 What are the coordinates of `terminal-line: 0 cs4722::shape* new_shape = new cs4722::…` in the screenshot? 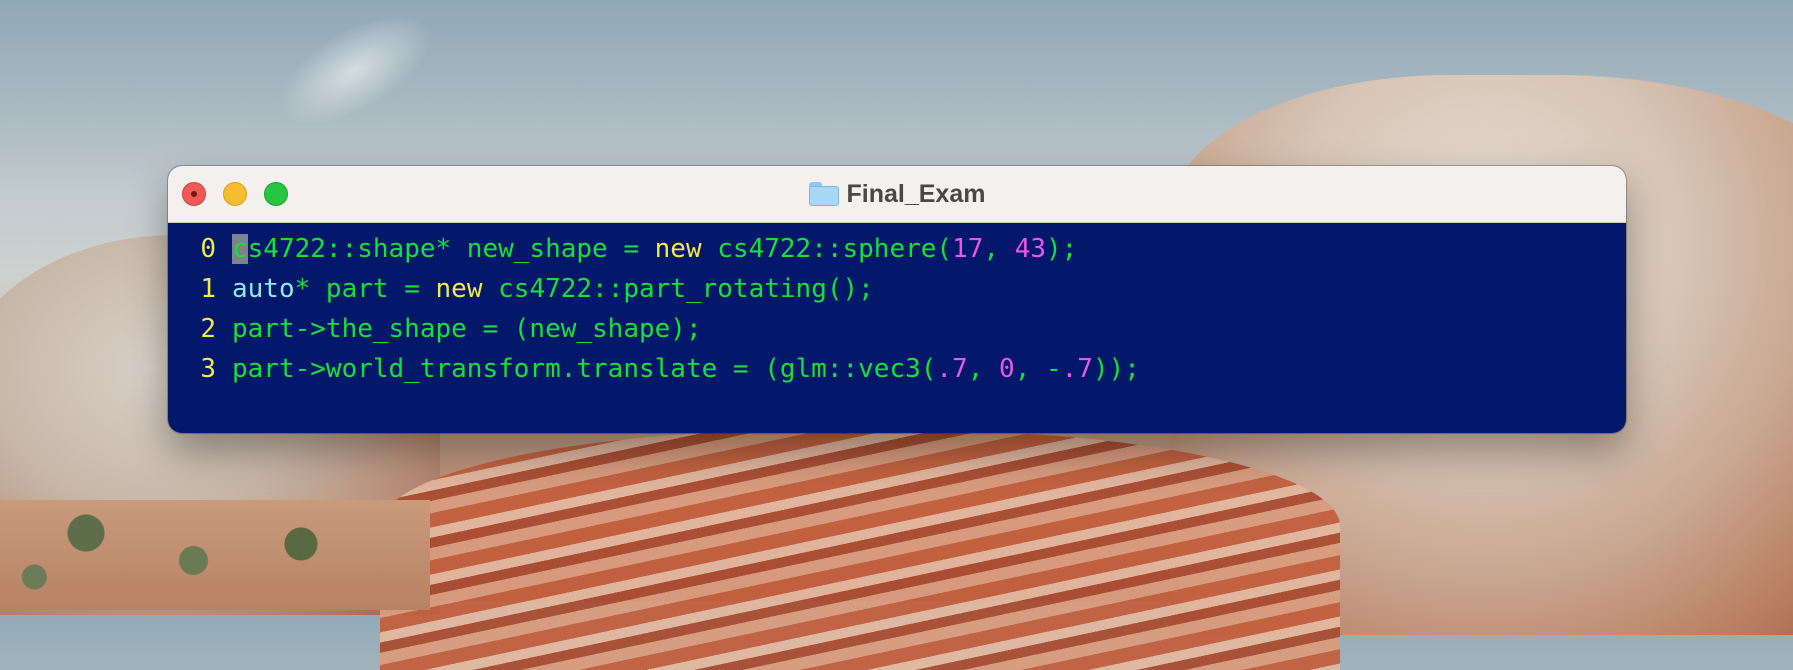 It's located at (897, 249).